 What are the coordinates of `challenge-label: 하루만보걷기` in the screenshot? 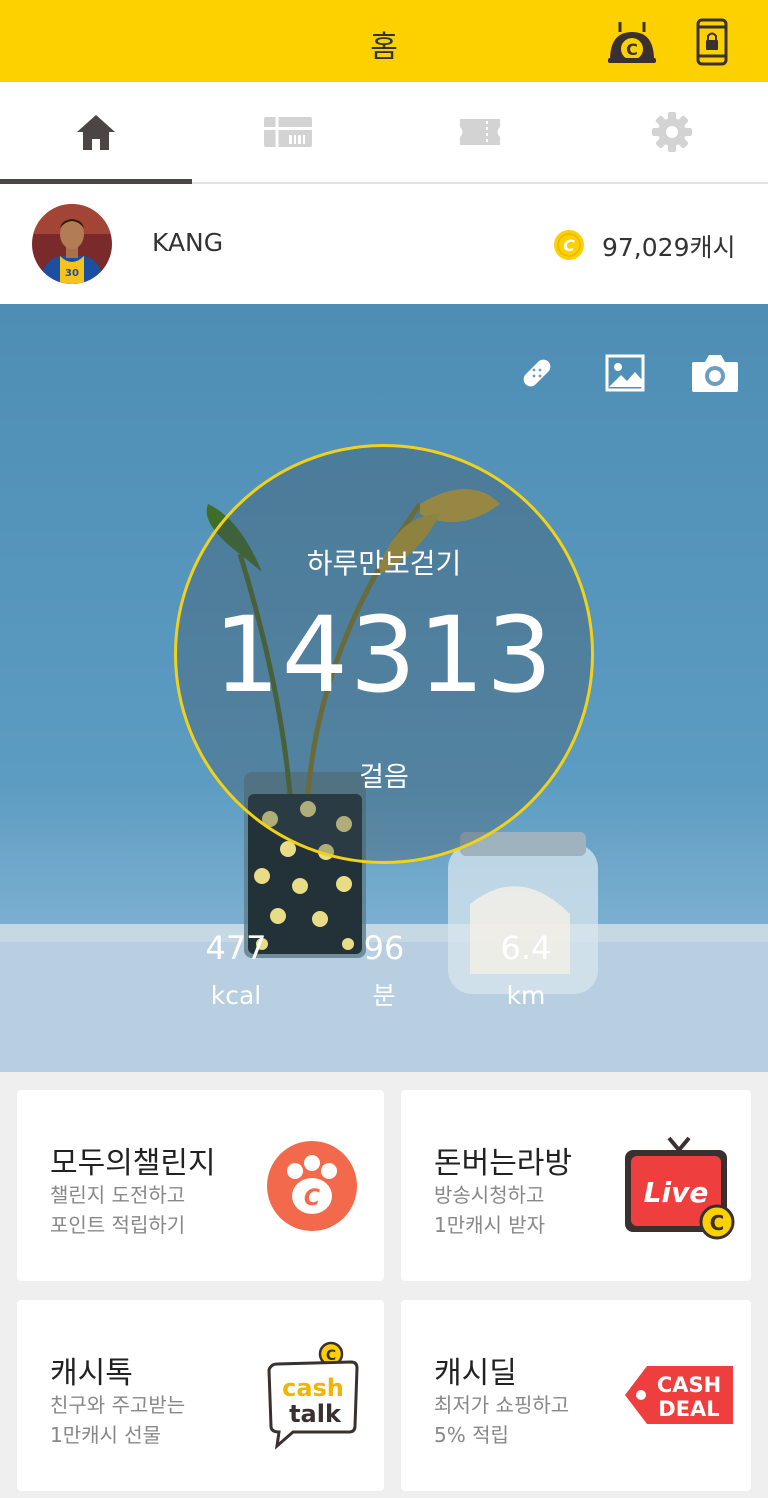 It's located at (384, 563).